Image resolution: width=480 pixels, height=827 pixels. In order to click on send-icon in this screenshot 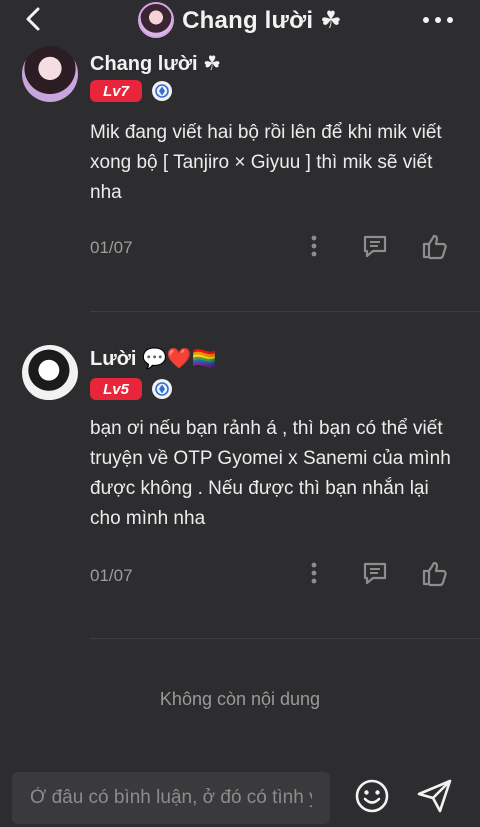, I will do `click(434, 796)`.